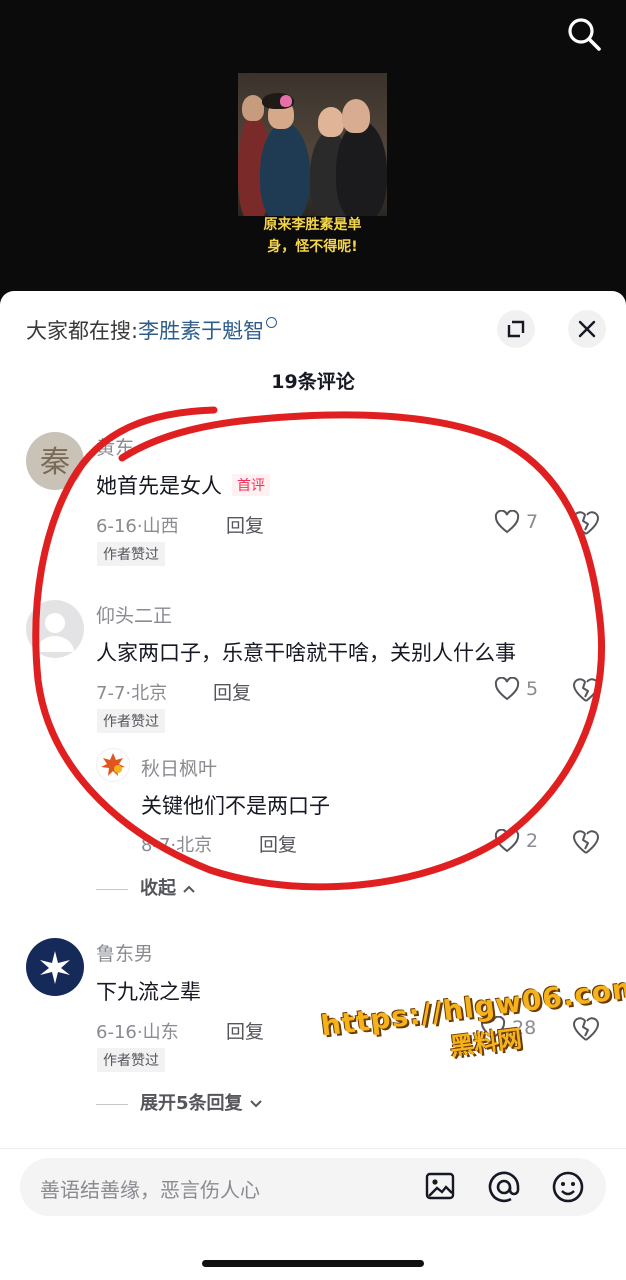  Describe the element at coordinates (148, 992) in the screenshot. I see `comment-text: 下九流之辈` at that location.